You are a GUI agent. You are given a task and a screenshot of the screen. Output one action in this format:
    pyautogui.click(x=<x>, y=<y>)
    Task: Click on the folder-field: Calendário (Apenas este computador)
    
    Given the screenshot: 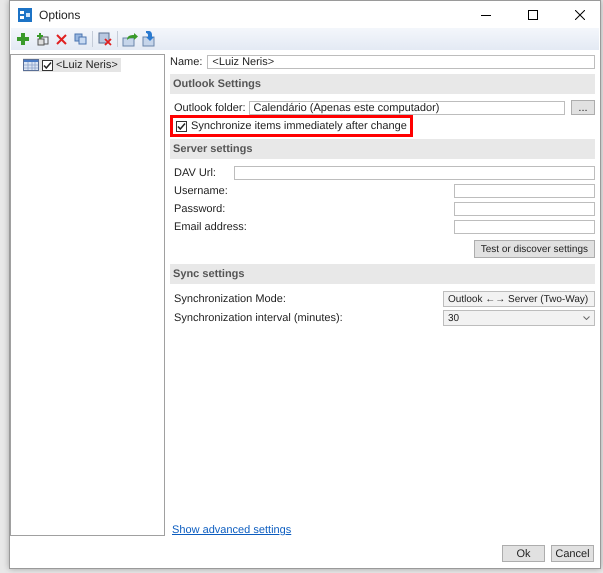 What is the action you would take?
    pyautogui.click(x=406, y=107)
    